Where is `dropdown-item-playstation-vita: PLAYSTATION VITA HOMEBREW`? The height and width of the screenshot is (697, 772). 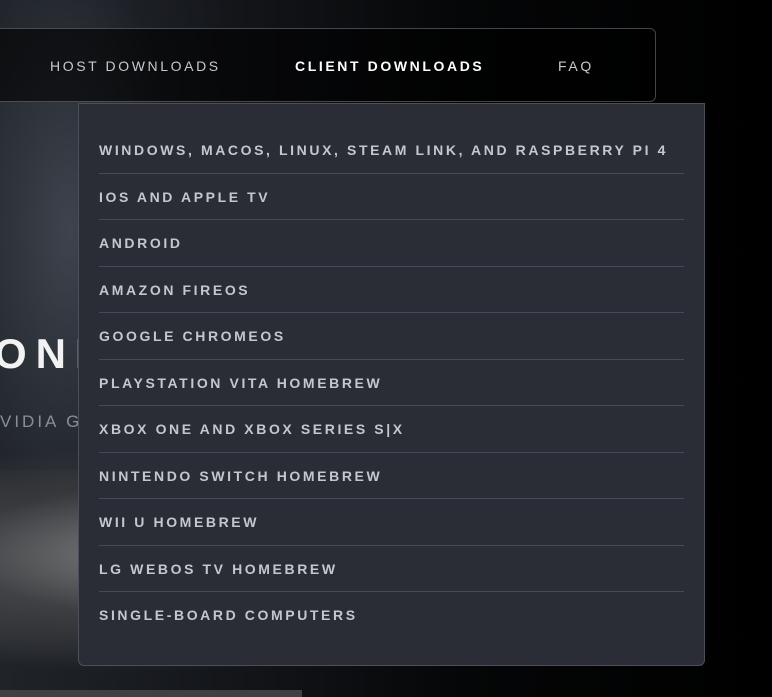 dropdown-item-playstation-vita: PLAYSTATION VITA HOMEBREW is located at coordinates (391, 383).